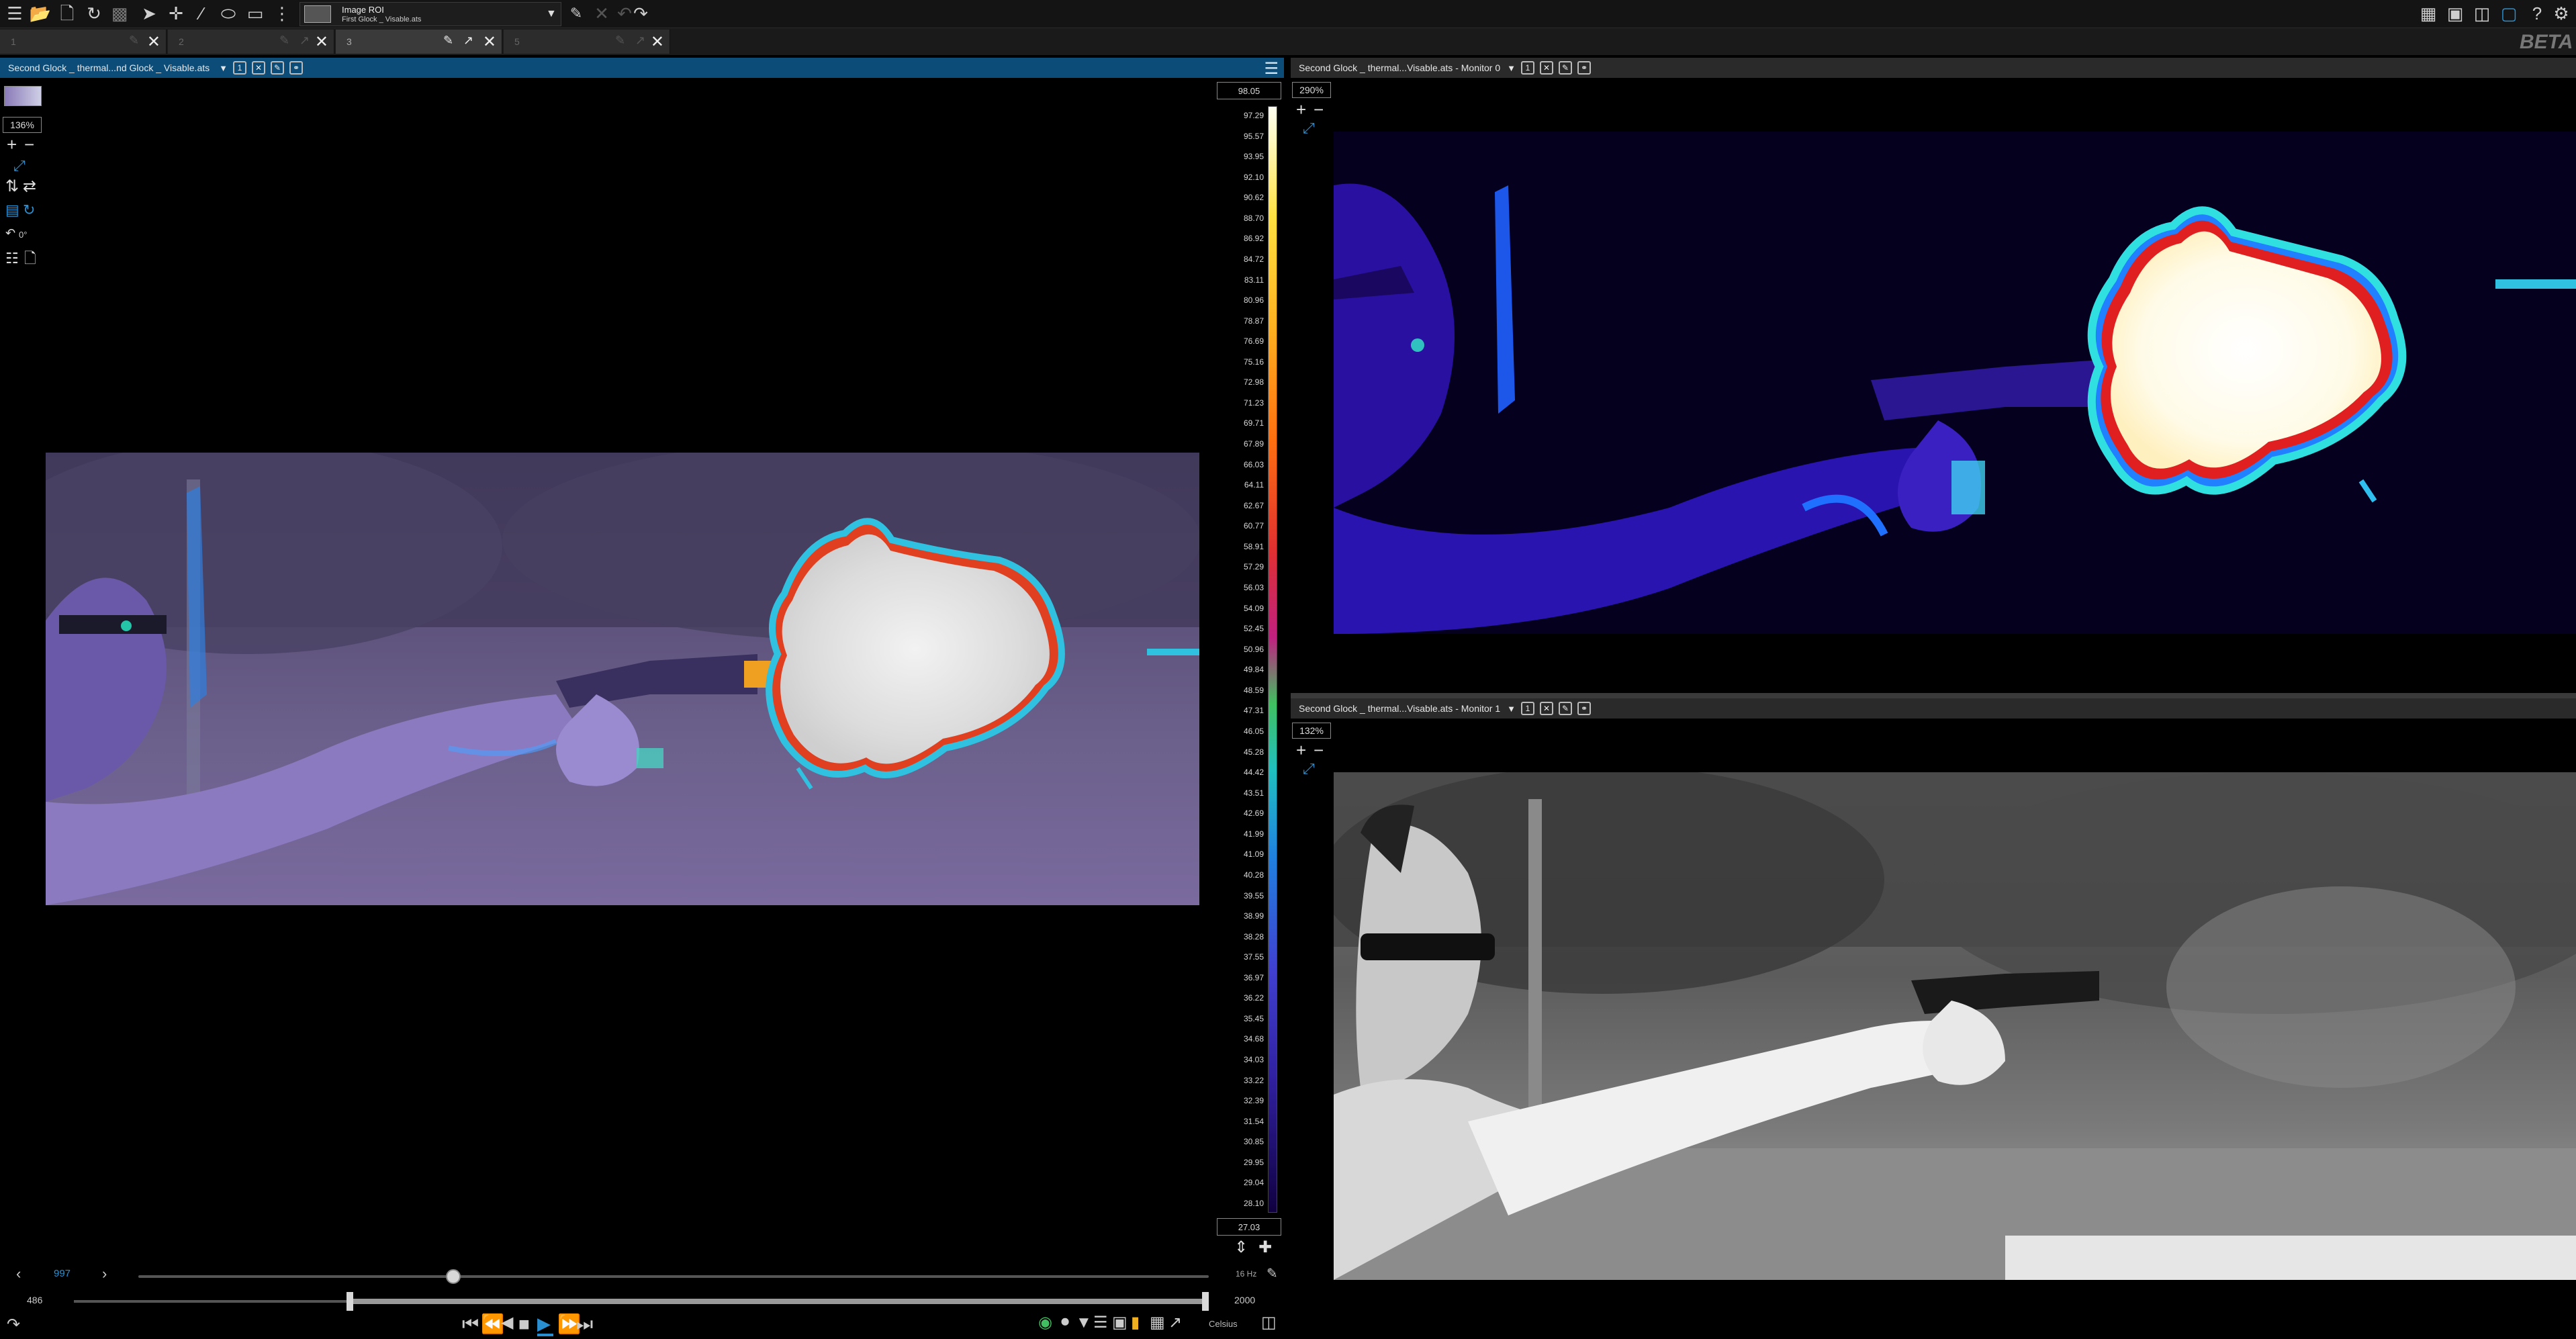 This screenshot has height=1339, width=2576. What do you see at coordinates (1241, 1248) in the screenshot?
I see `scale-adjust-icon: ⇕` at bounding box center [1241, 1248].